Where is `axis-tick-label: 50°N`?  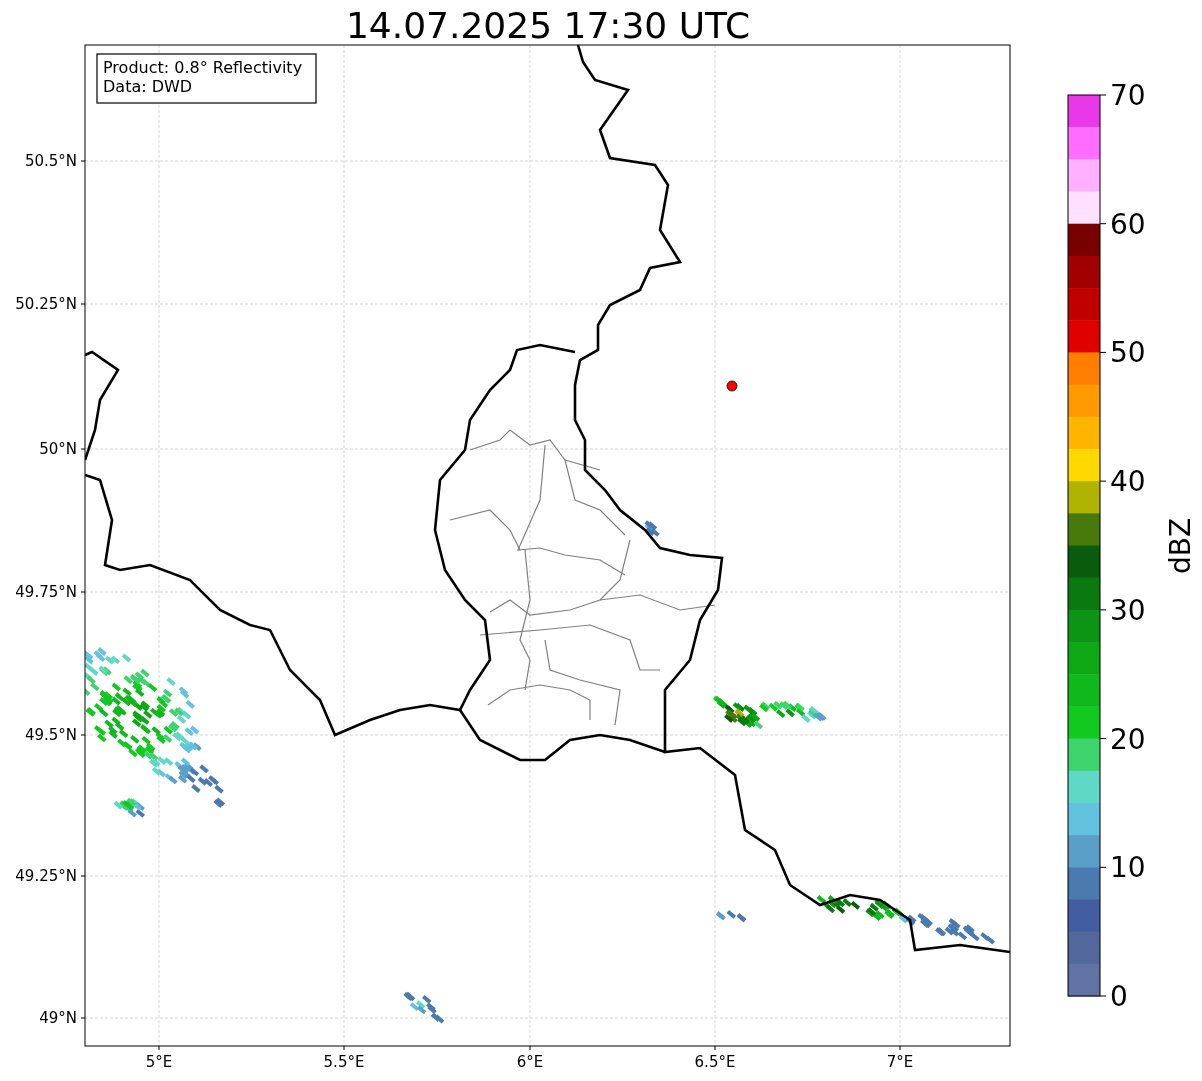 axis-tick-label: 50°N is located at coordinates (58, 449).